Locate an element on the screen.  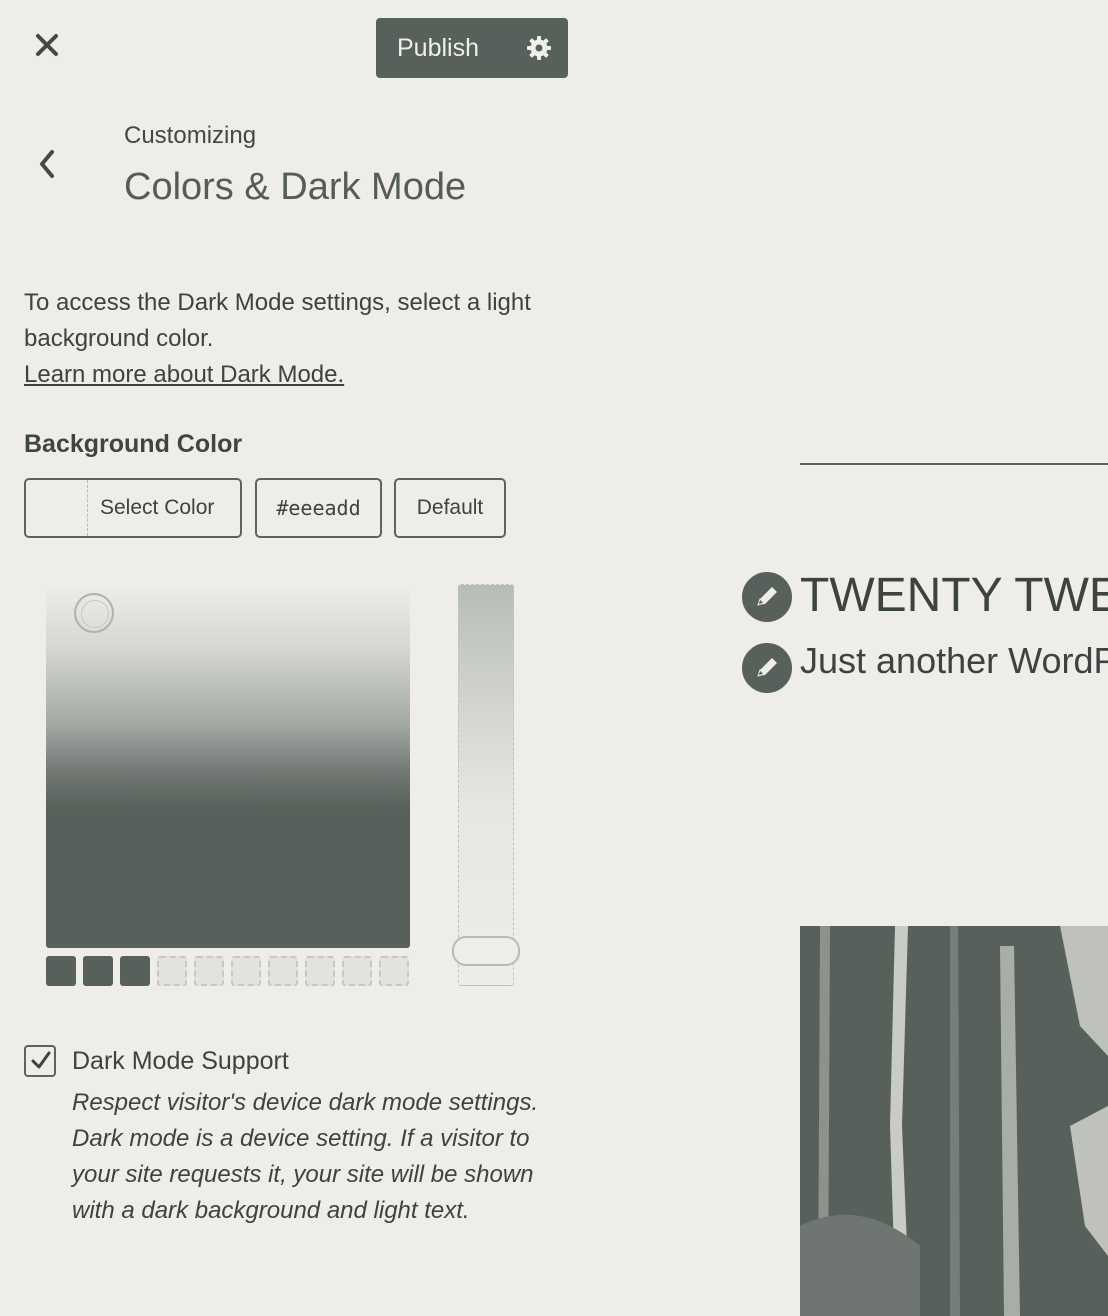
chevron-left-icon is located at coordinates (48, 164).